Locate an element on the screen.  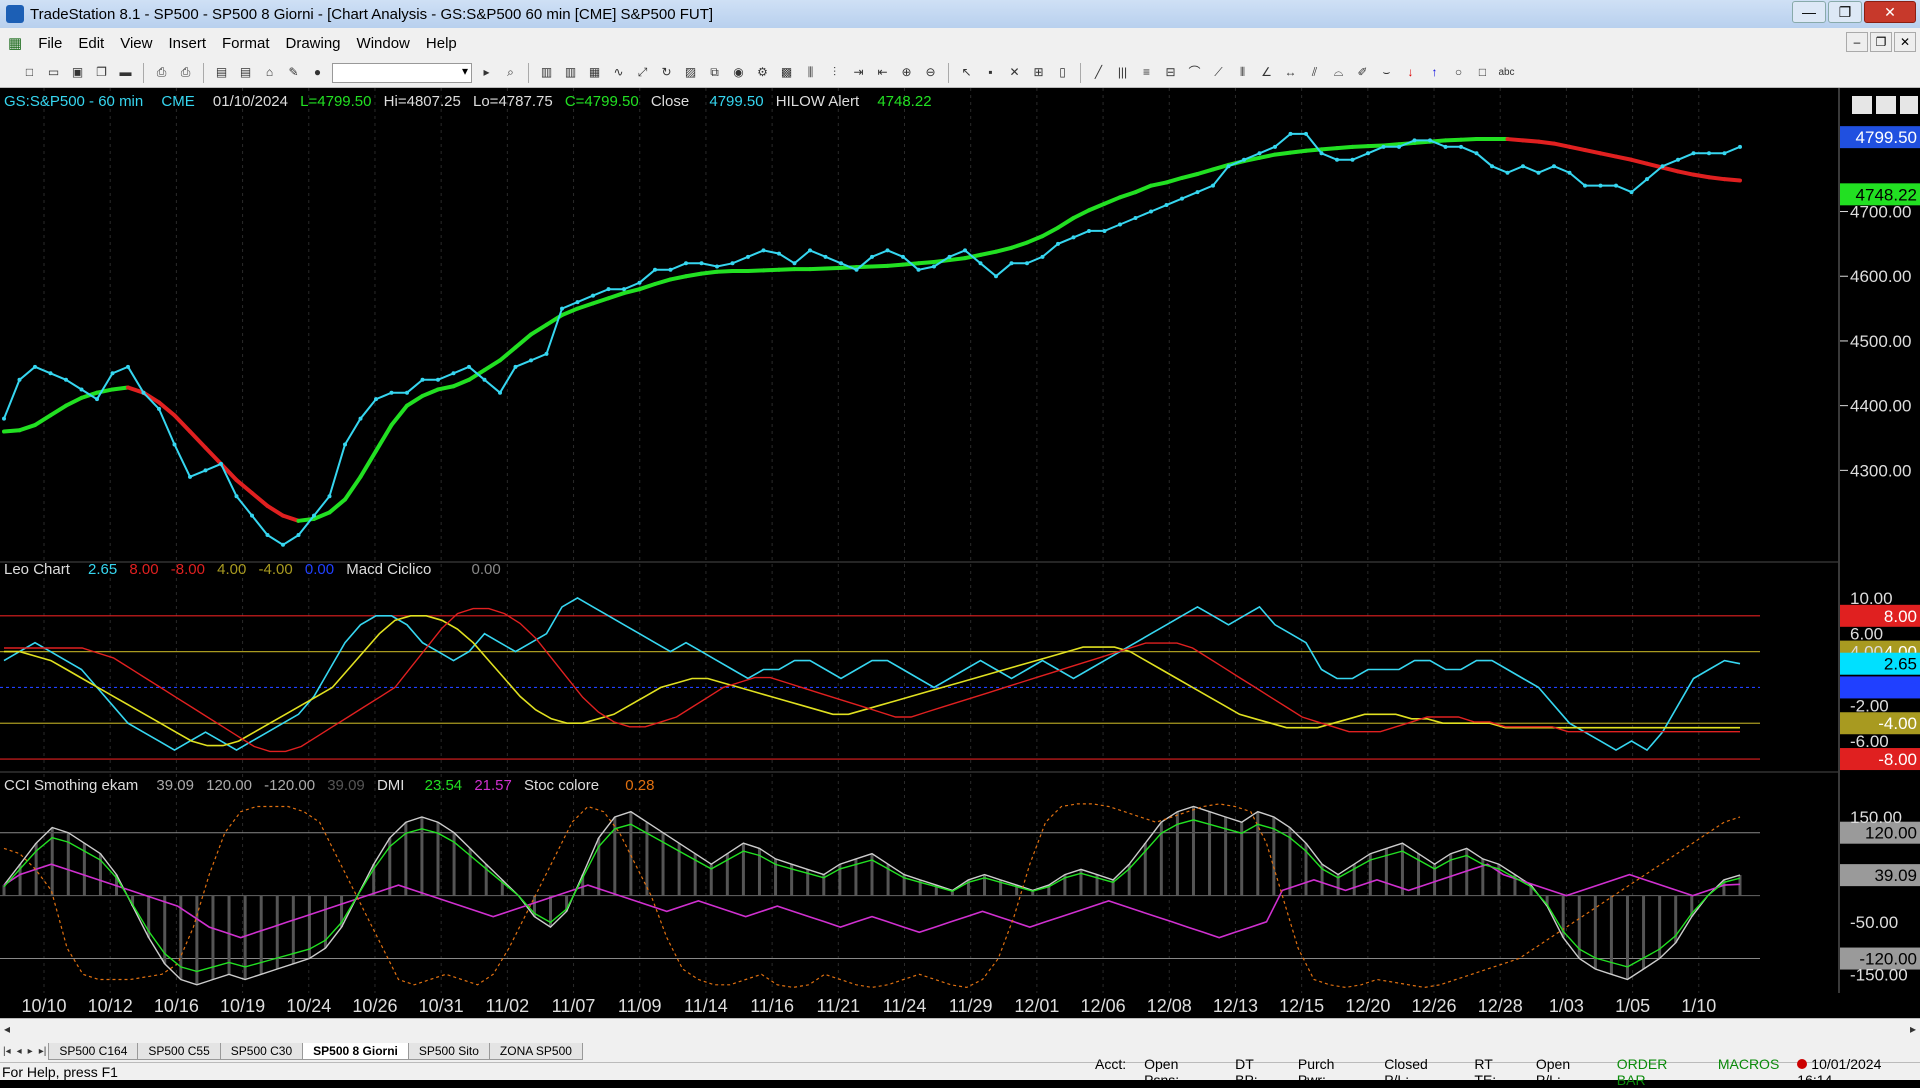
play-icon: ▸ is located at coordinates (486, 72).